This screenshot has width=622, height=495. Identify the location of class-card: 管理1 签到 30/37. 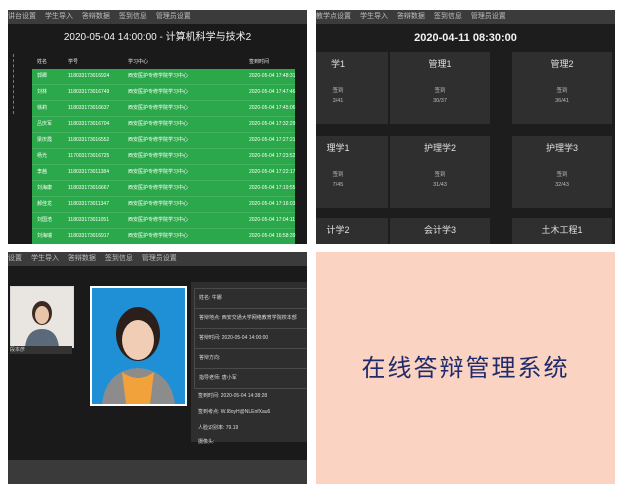
(440, 88).